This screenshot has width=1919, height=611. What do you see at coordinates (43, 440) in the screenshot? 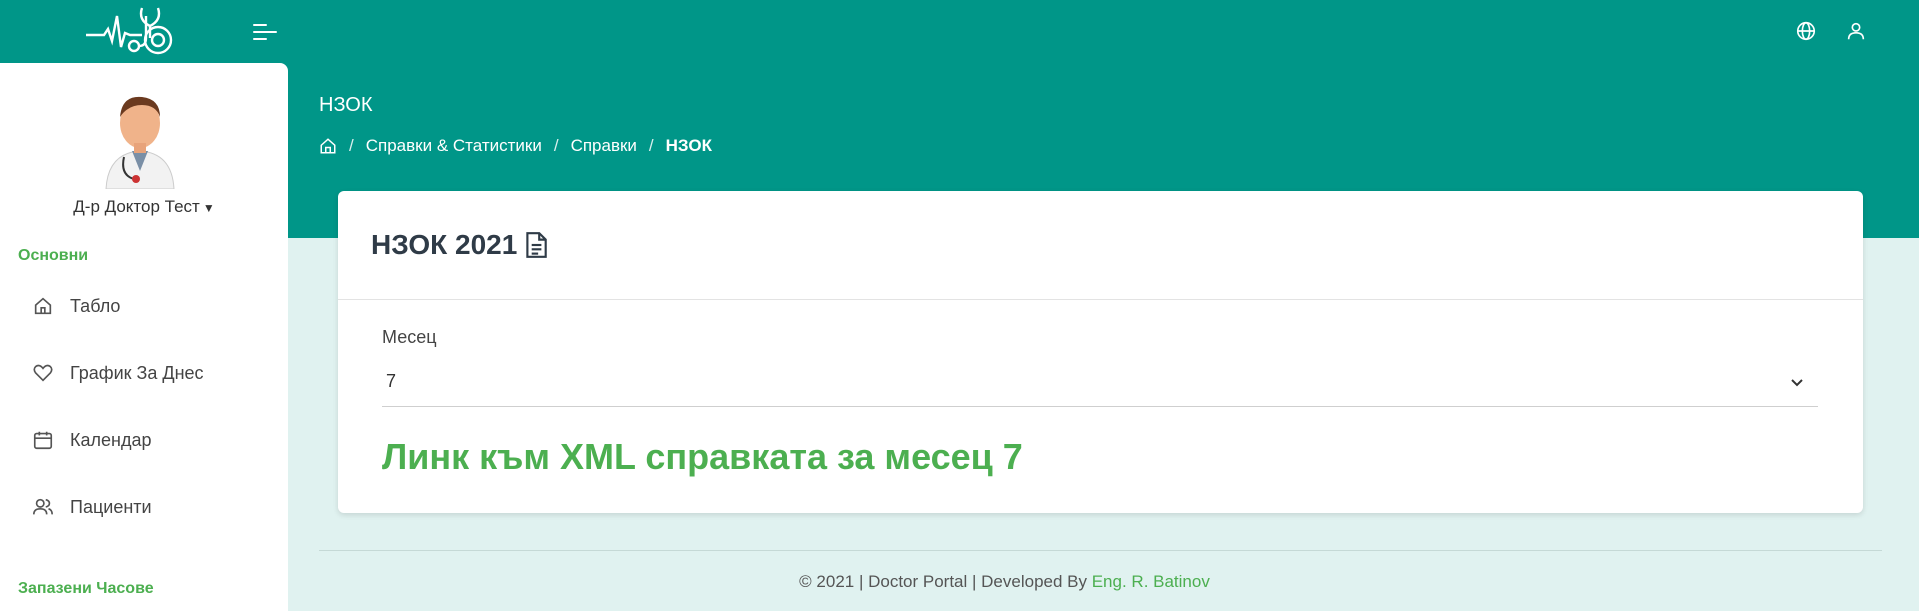
I see `calendar-icon` at bounding box center [43, 440].